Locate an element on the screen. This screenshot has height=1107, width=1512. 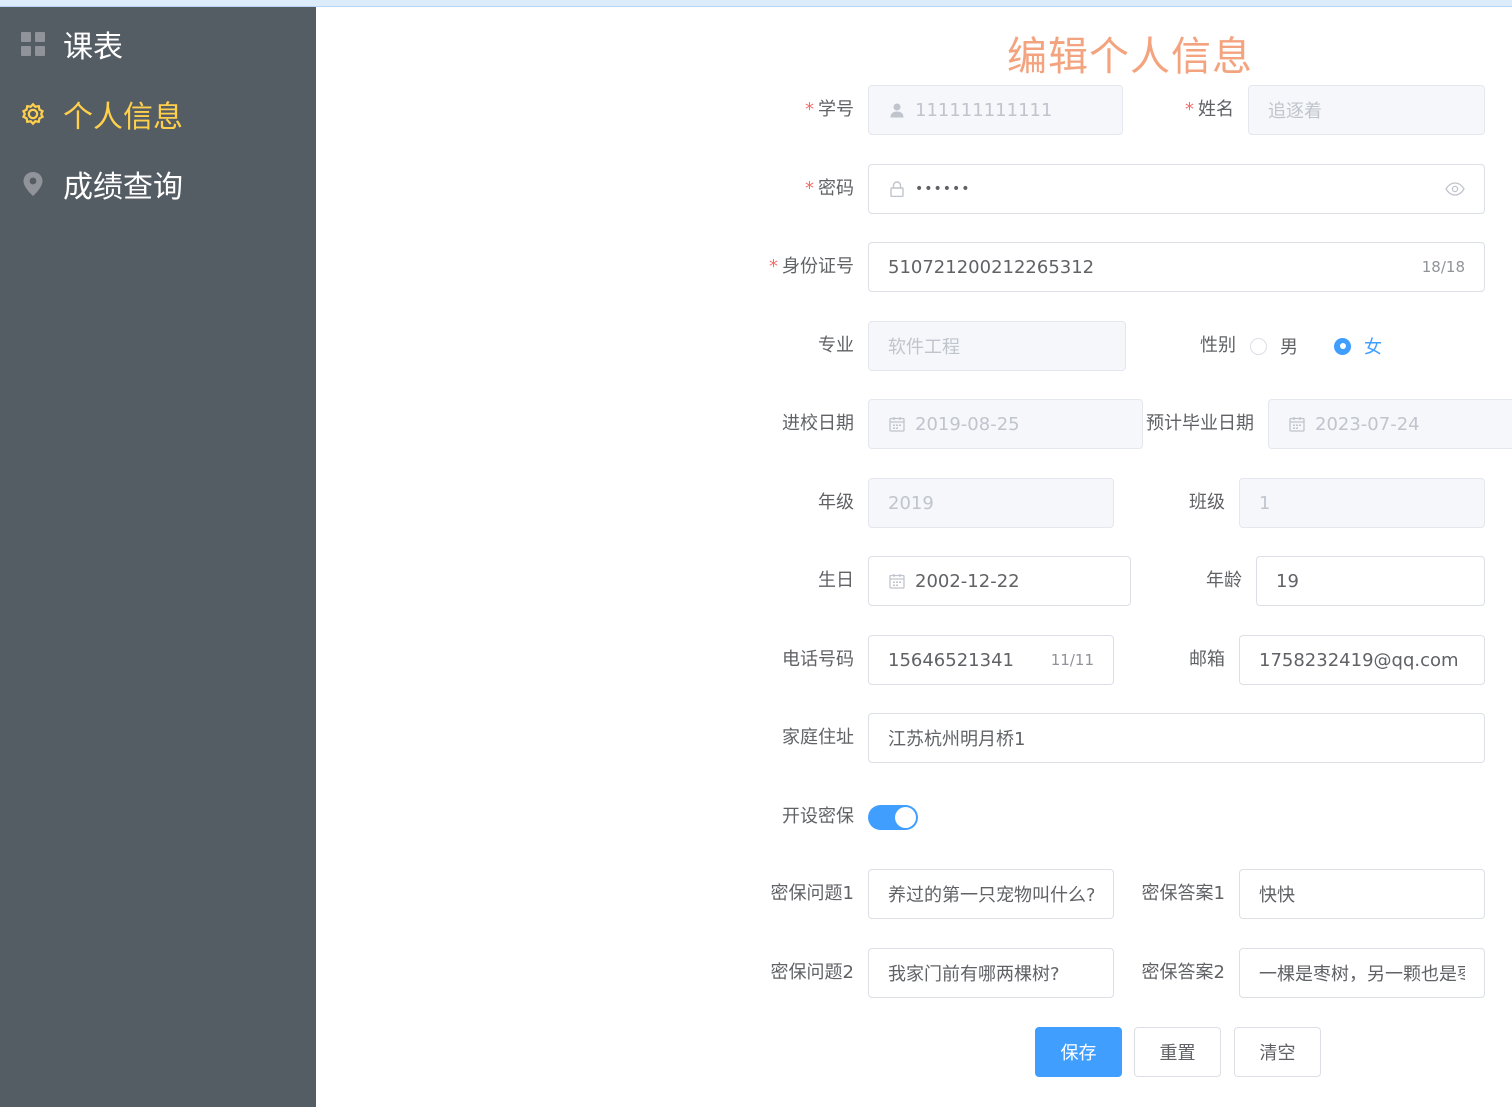
user-icon is located at coordinates (897, 110).